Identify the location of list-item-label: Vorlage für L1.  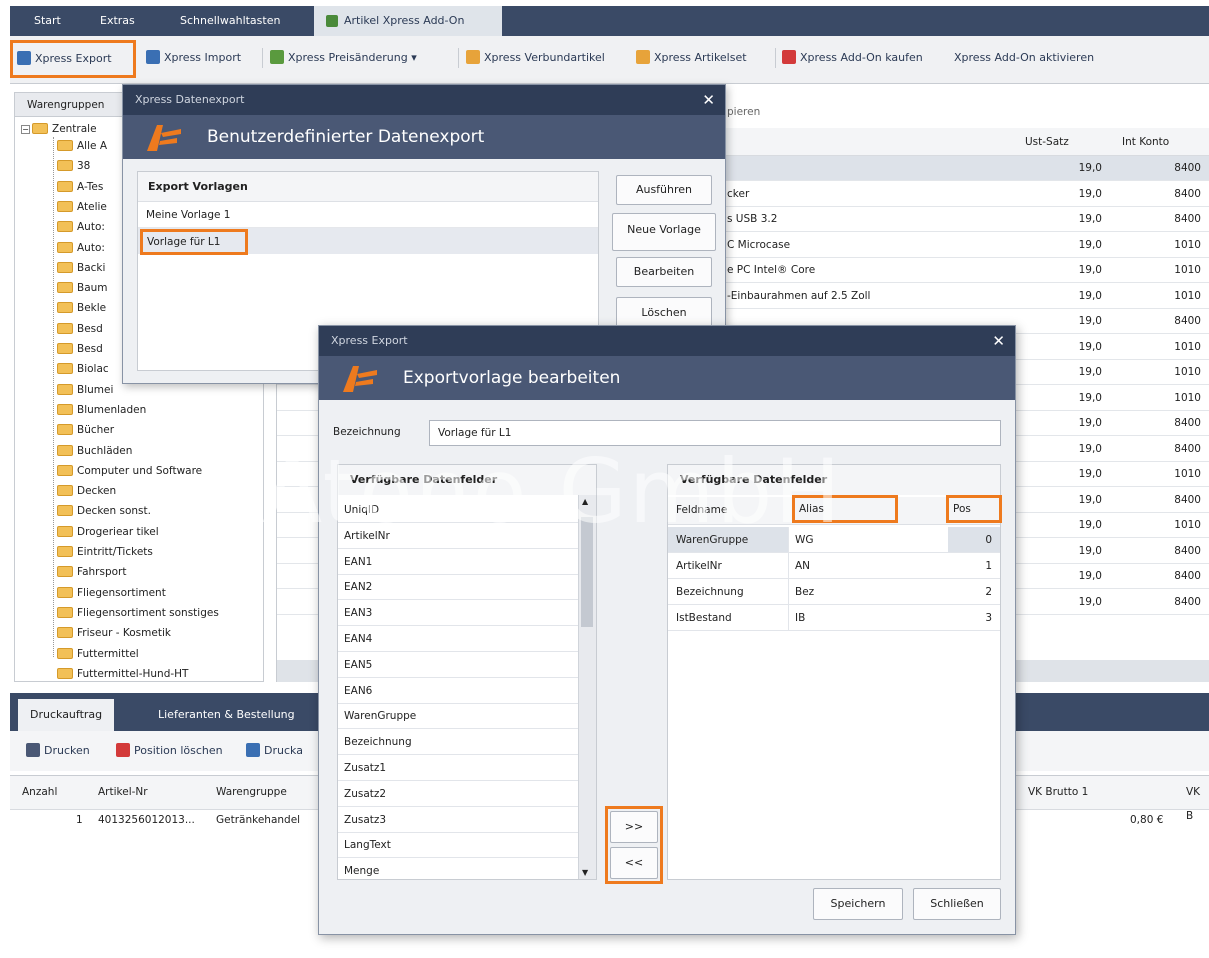
(194, 242).